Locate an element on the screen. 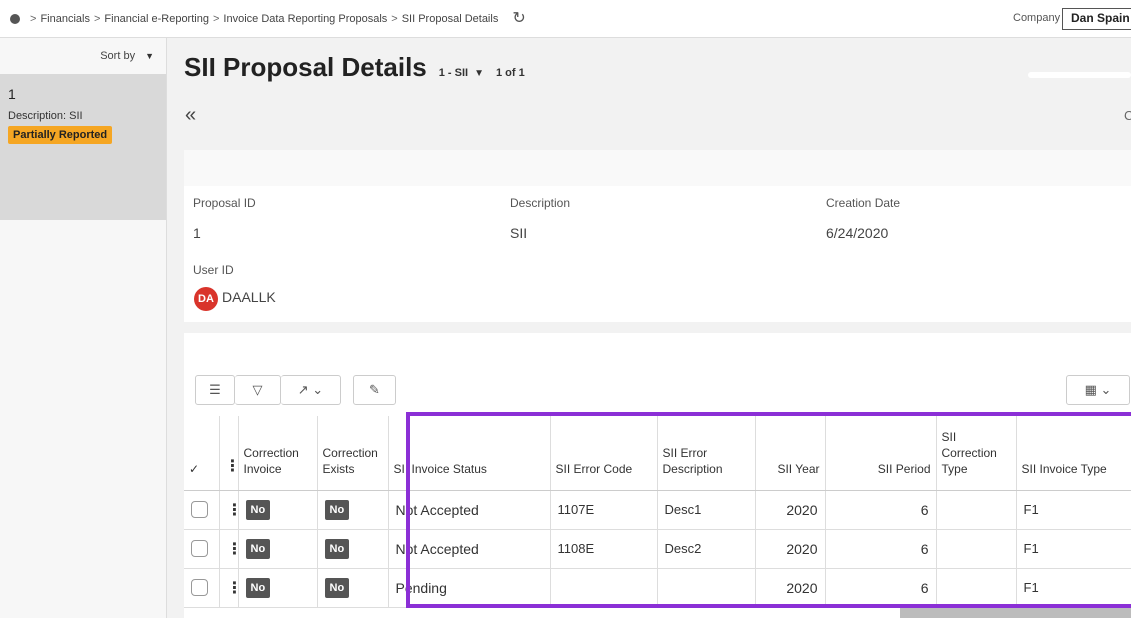 The image size is (1131, 618). creation-date-label: Creation Date is located at coordinates (863, 203).